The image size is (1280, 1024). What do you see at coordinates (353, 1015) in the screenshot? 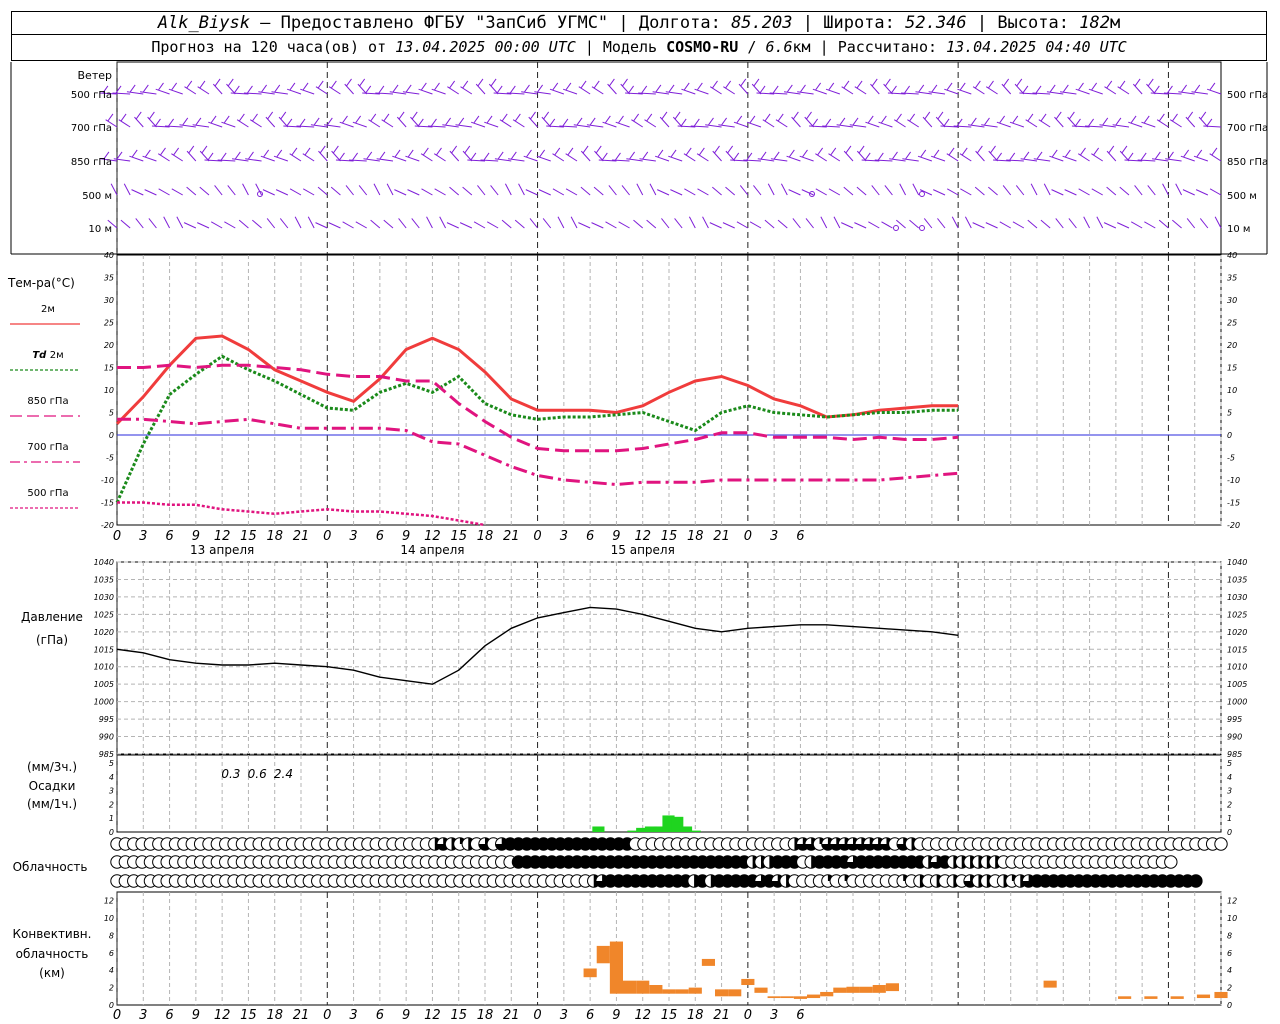
I see `conv-hour-label: 3` at bounding box center [353, 1015].